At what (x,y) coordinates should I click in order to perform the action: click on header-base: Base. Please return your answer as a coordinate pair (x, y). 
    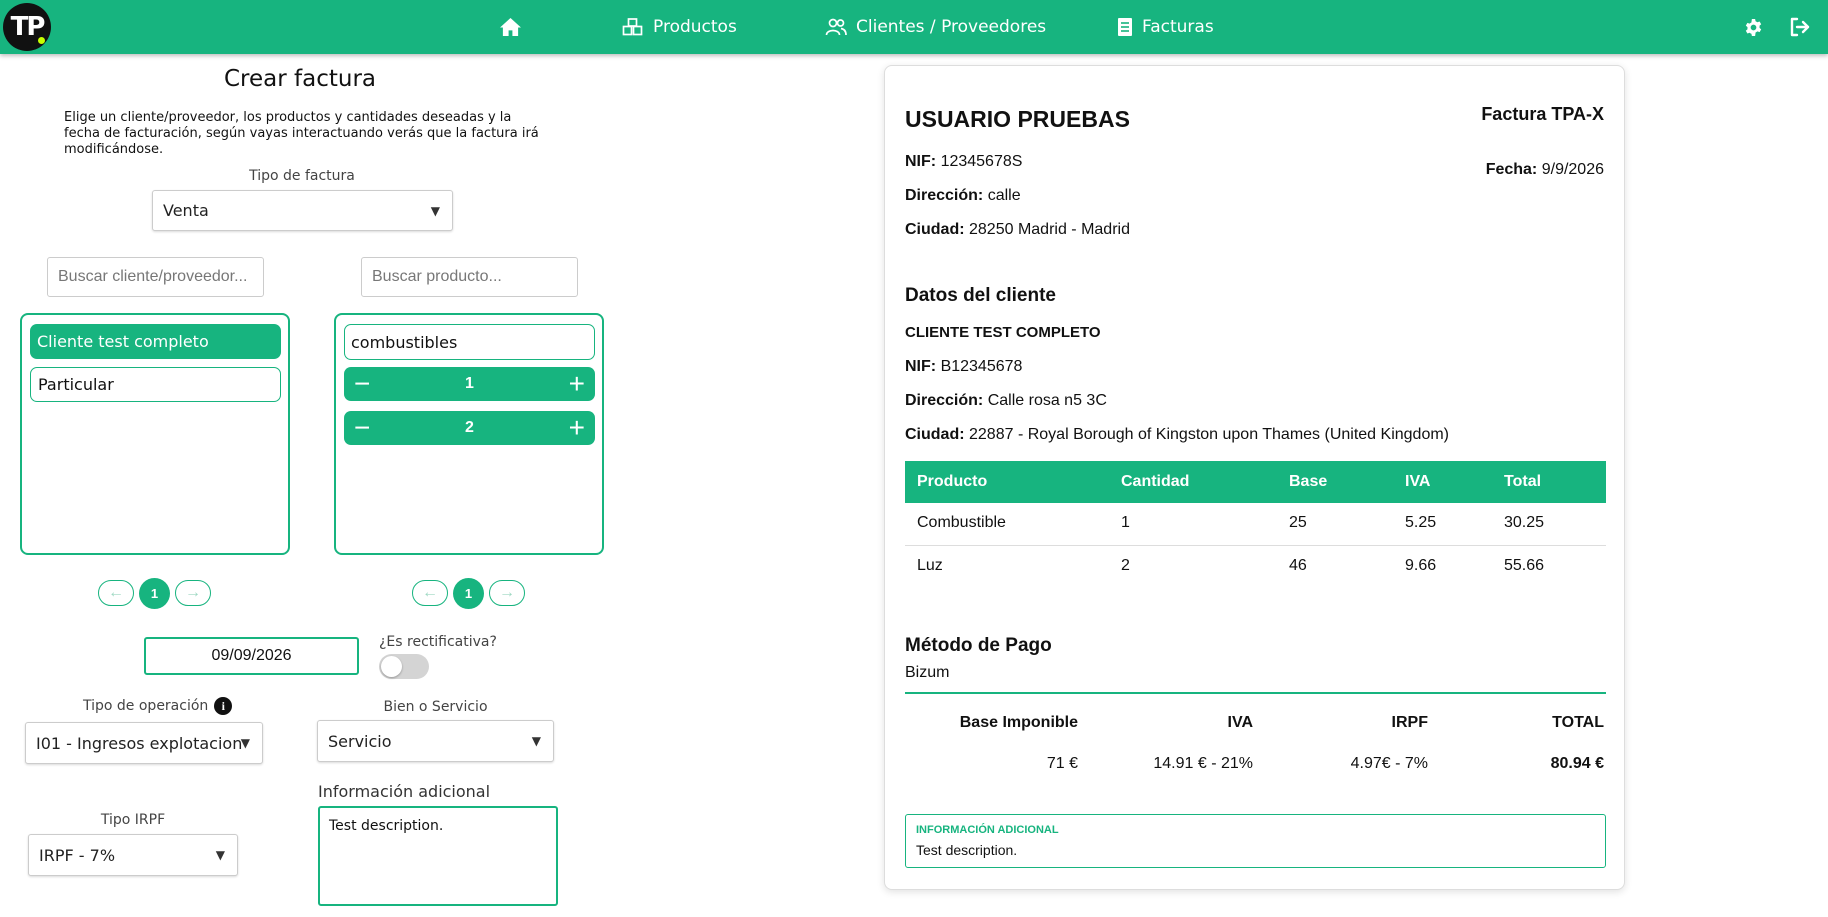
    Looking at the image, I should click on (1308, 481).